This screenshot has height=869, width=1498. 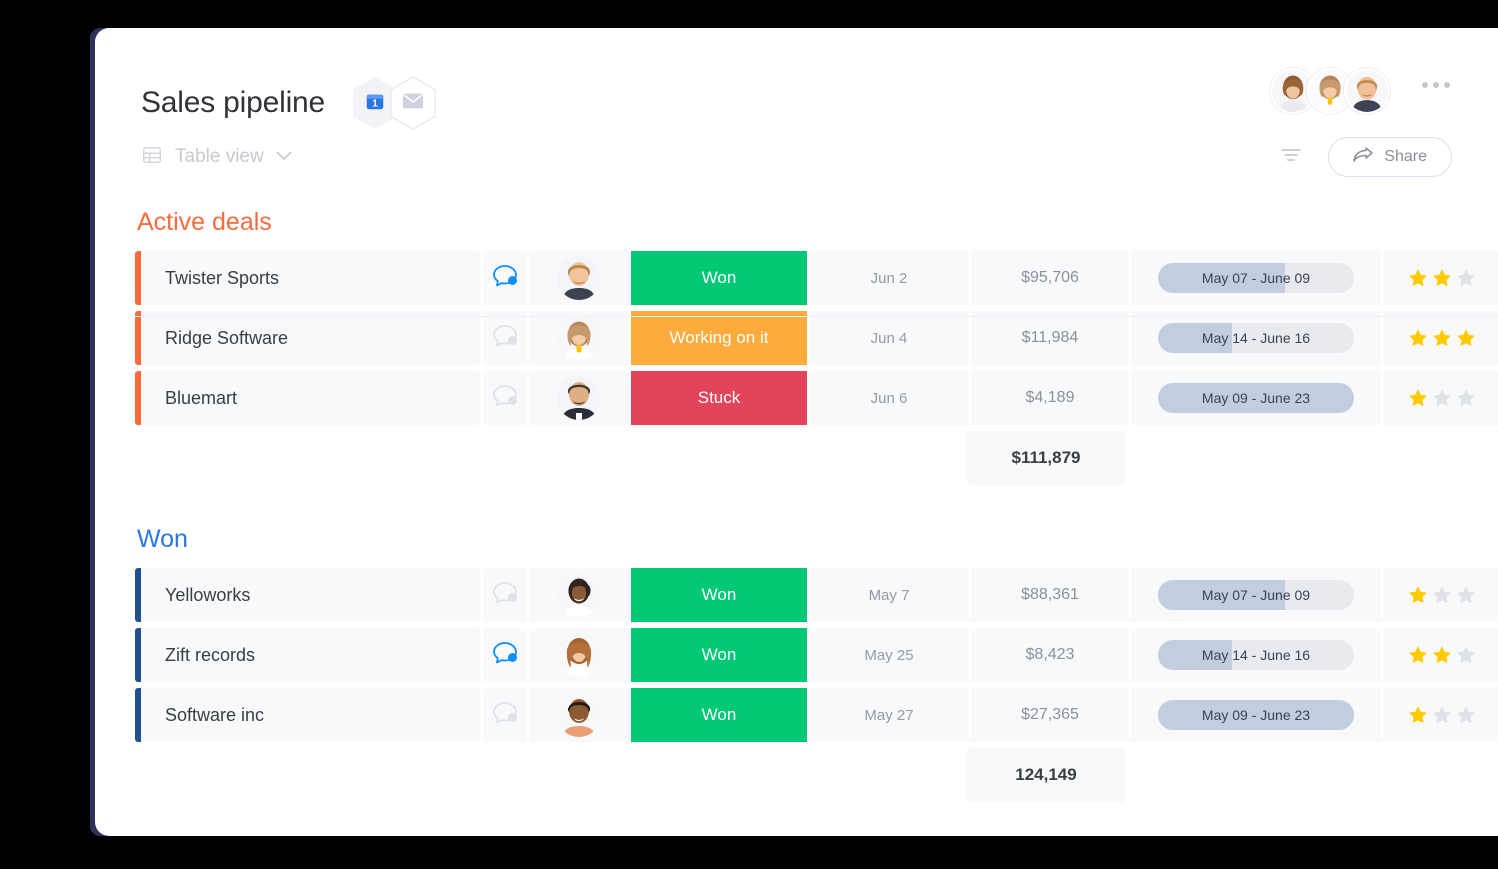 I want to click on row-date-cell: May 7, so click(x=889, y=595).